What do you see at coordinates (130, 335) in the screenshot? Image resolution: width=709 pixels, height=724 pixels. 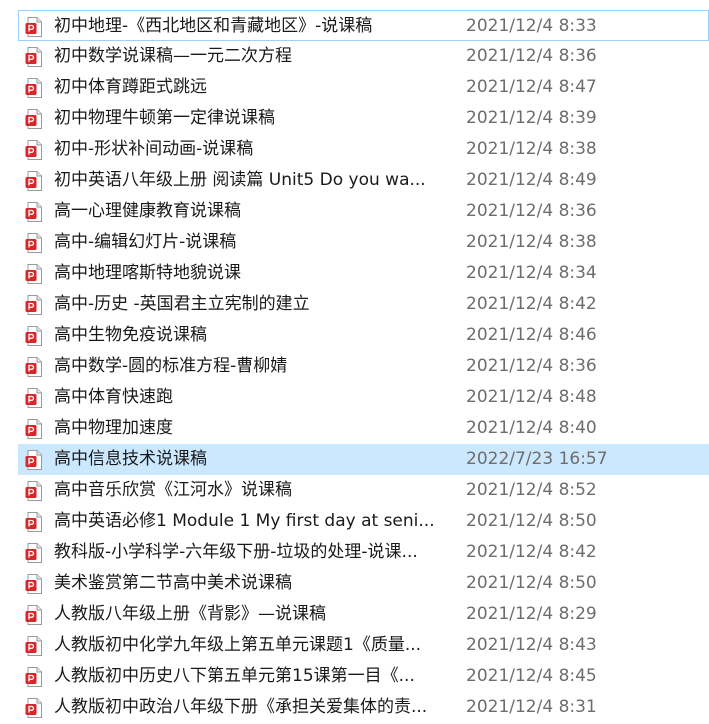 I see `file-name: 高中生物免疫说课稿` at bounding box center [130, 335].